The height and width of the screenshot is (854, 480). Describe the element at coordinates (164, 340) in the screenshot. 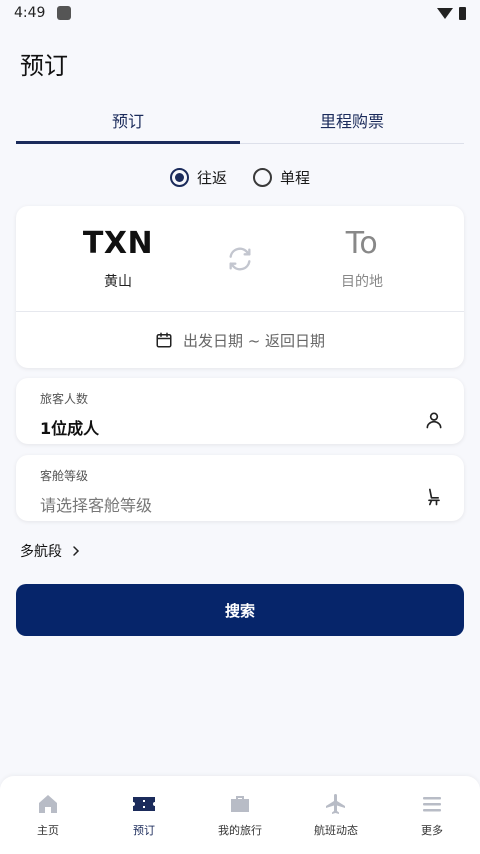

I see `calendar-icon` at that location.